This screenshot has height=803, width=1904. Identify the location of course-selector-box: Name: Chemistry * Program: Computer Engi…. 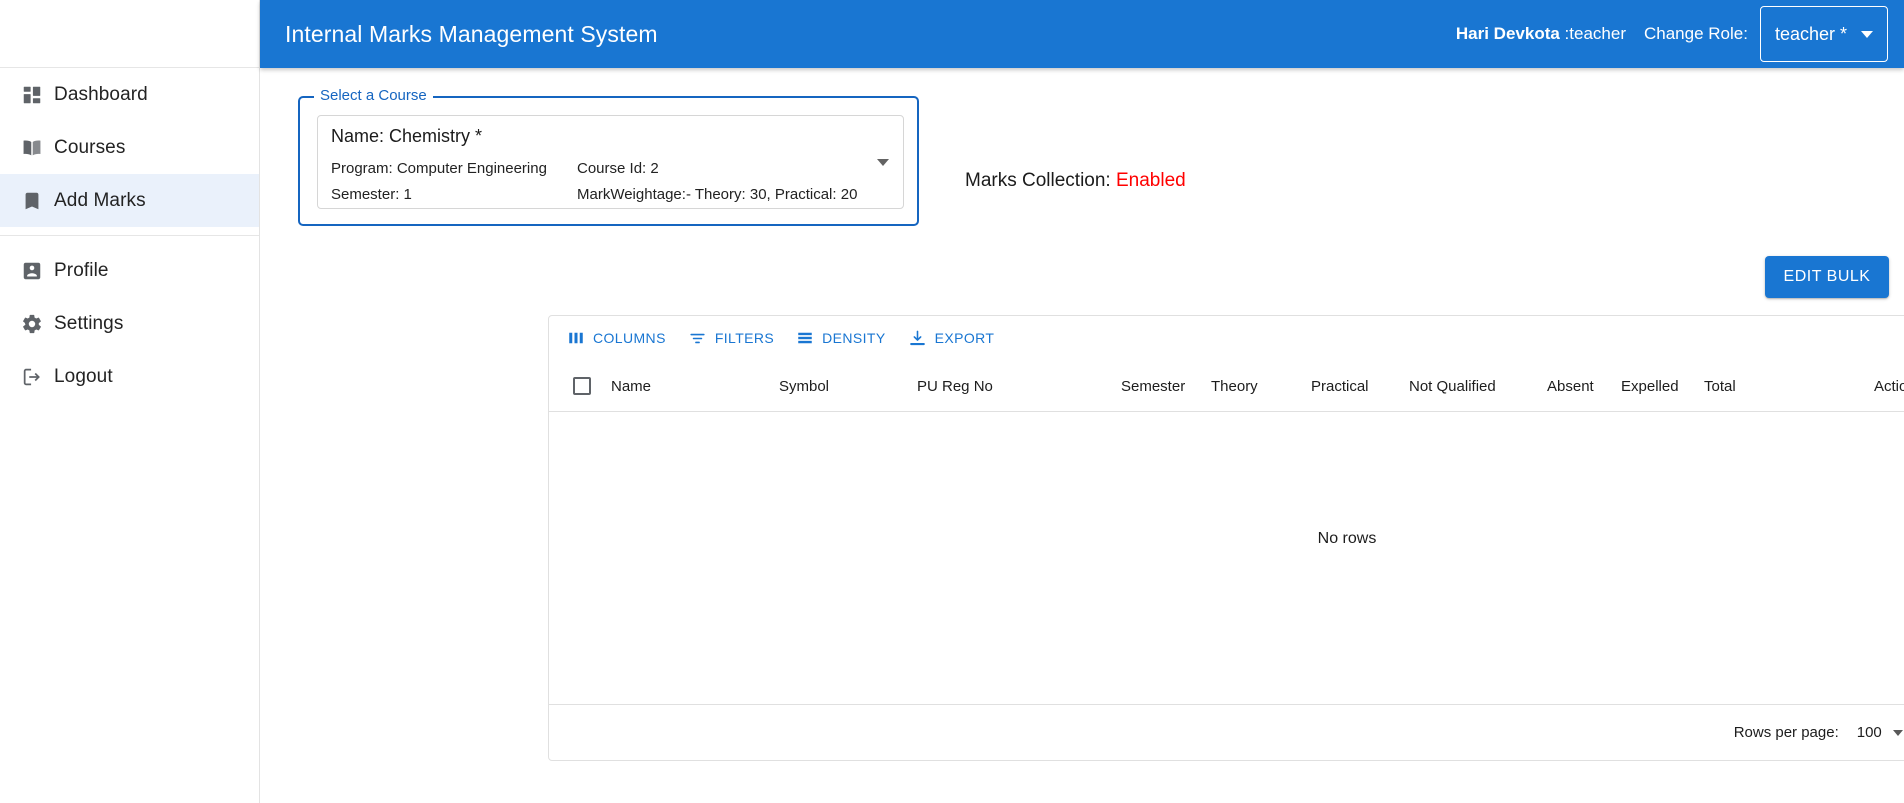
(610, 162).